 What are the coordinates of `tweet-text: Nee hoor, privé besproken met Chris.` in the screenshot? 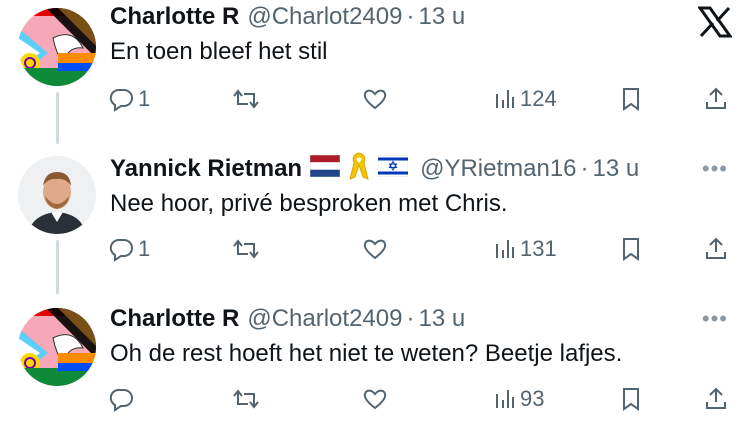 It's located at (309, 203).